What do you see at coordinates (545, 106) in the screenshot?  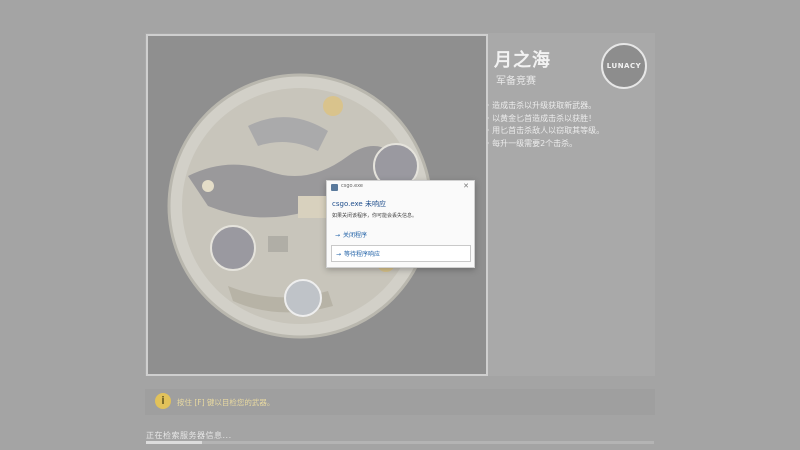 I see `rule-item: 造成击杀以升级获取新武器。` at bounding box center [545, 106].